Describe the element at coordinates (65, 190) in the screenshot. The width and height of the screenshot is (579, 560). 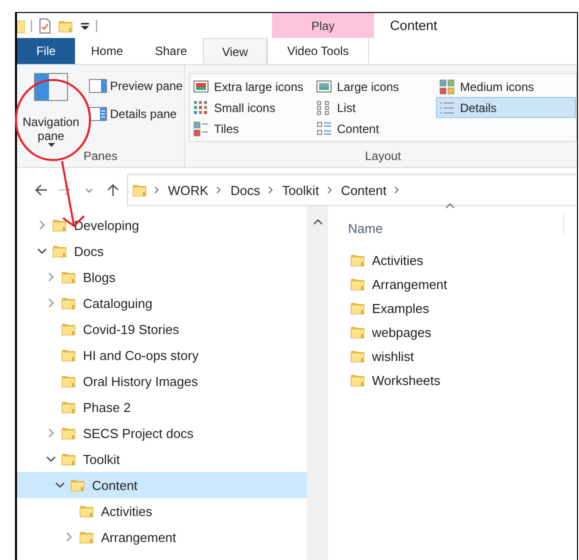
I see `forward-arrow-icon` at that location.